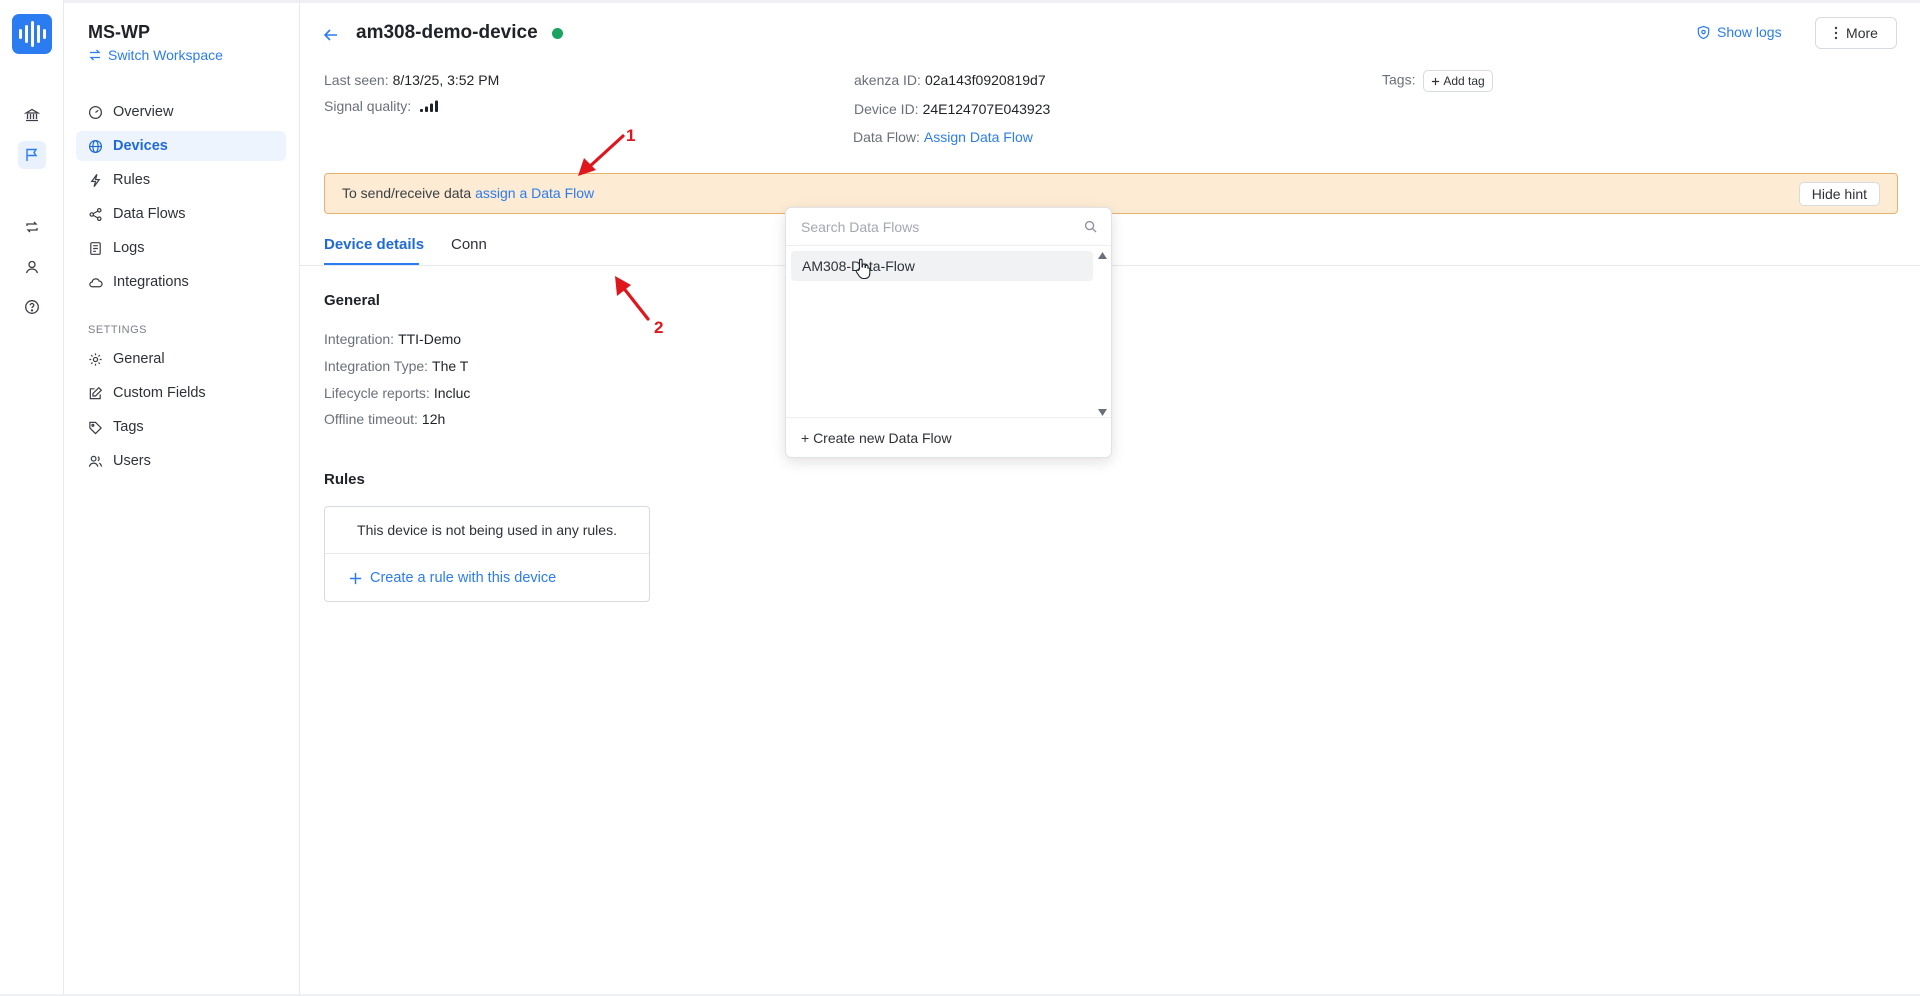  Describe the element at coordinates (376, 366) in the screenshot. I see `detail-label: Integration Type:` at that location.